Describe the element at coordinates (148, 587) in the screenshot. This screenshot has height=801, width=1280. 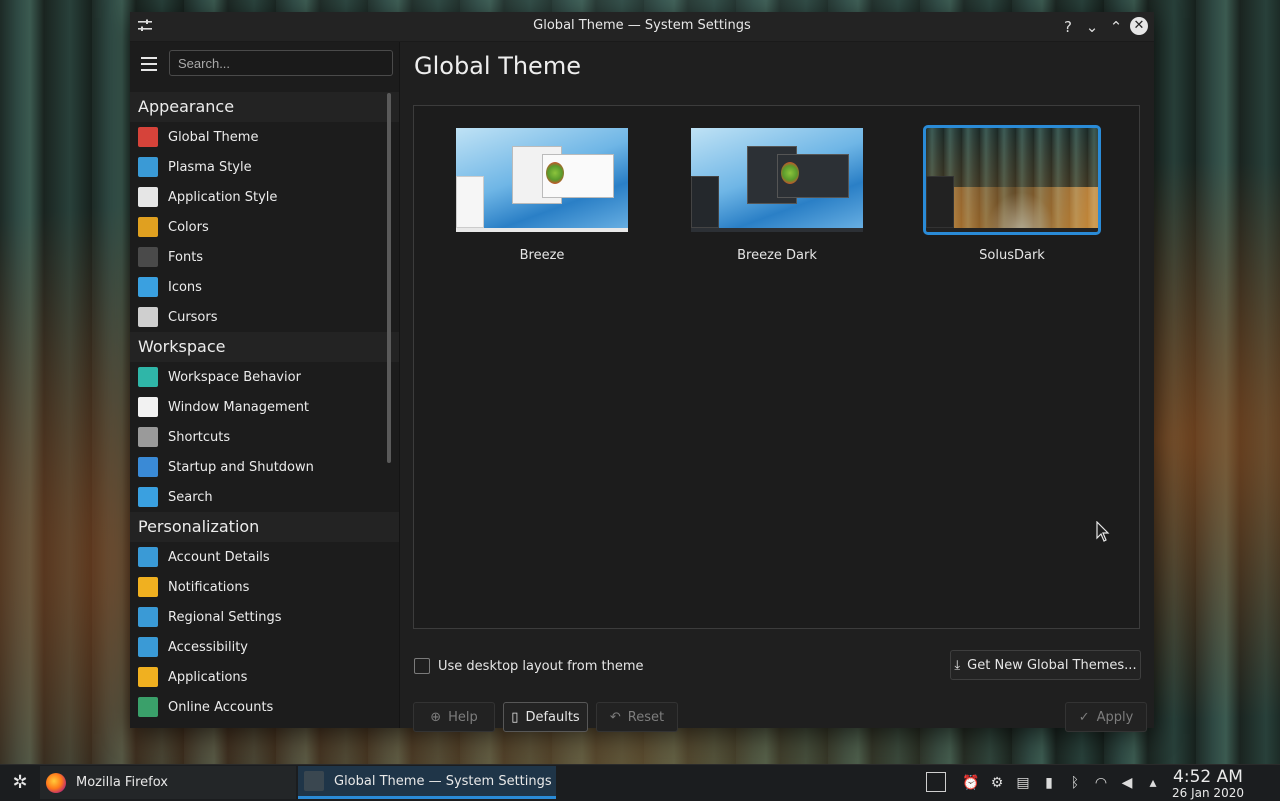
I see `notifications-icon` at that location.